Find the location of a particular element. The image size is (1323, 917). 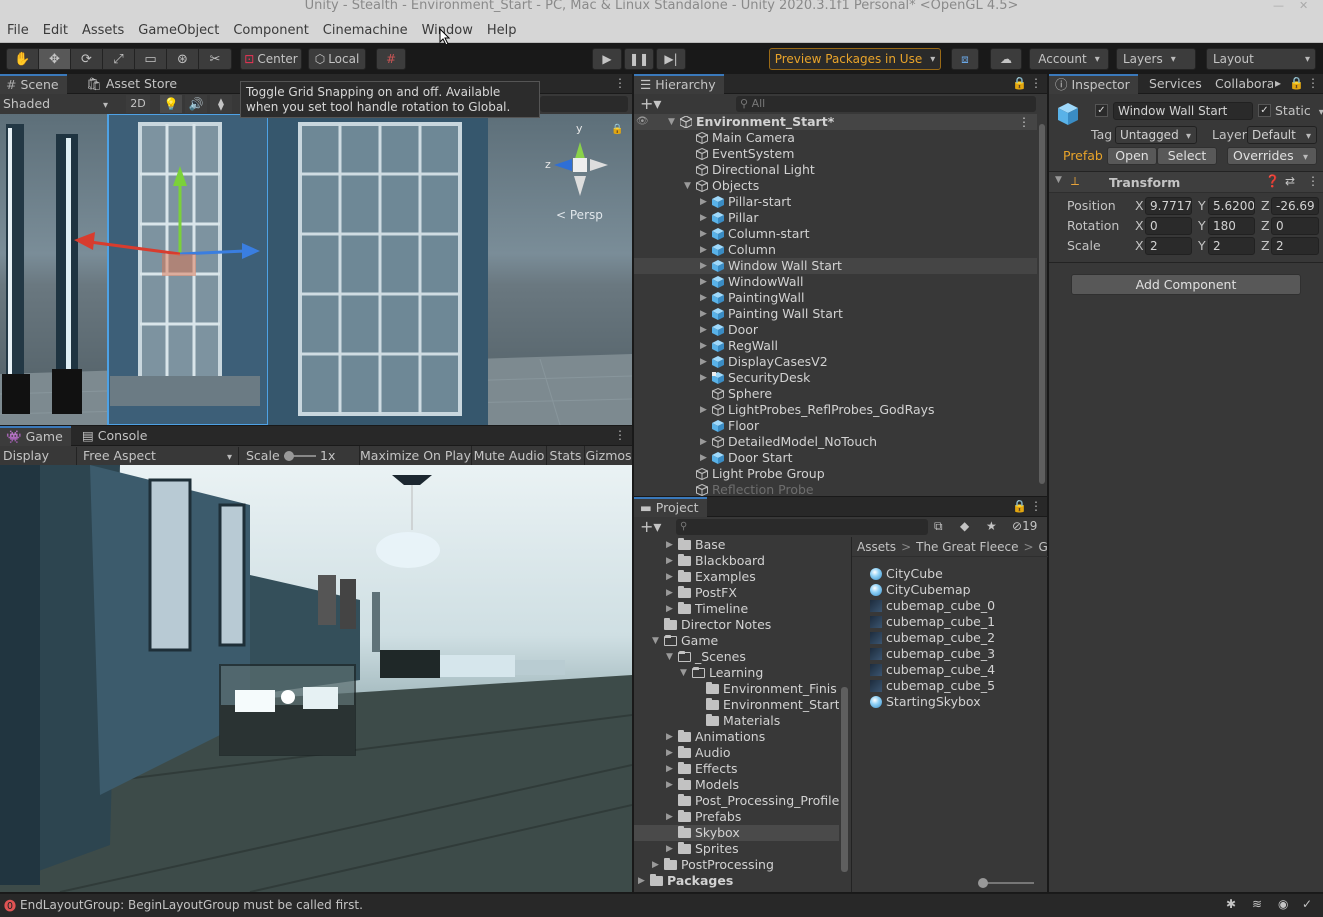

menu-cinemachine: Cinemachine is located at coordinates (365, 30).